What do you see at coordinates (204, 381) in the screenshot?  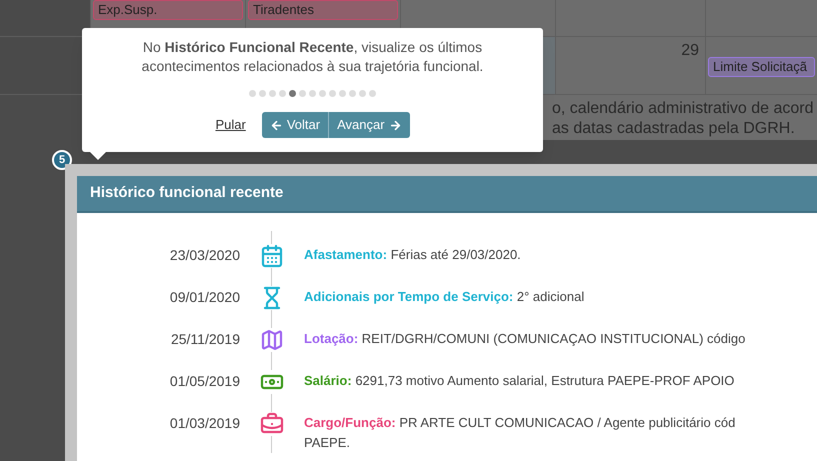 I see `event-date: 01/05/2019` at bounding box center [204, 381].